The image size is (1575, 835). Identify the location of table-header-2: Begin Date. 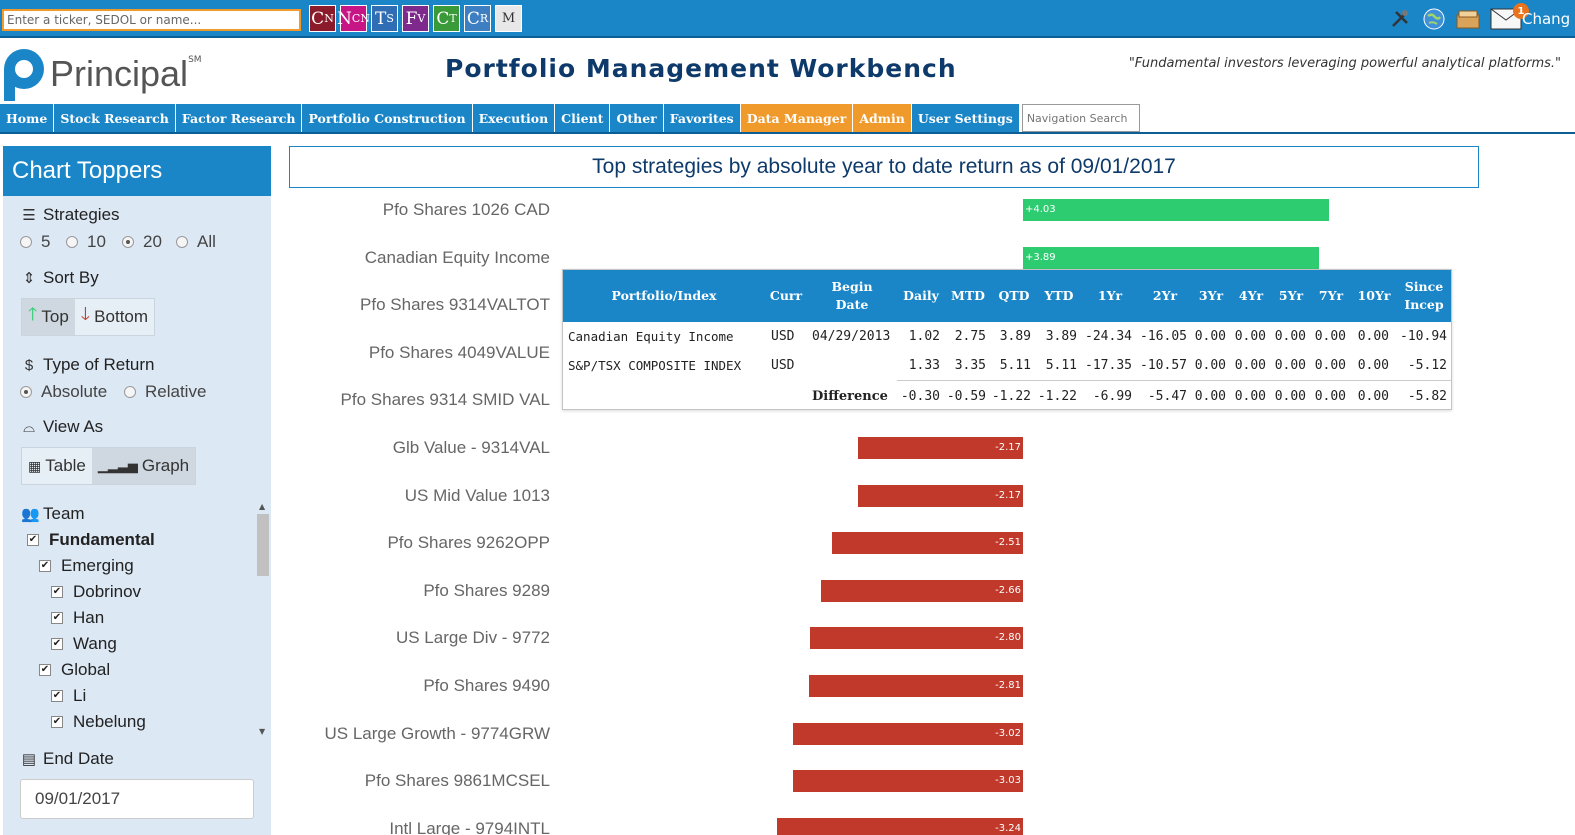
(852, 296).